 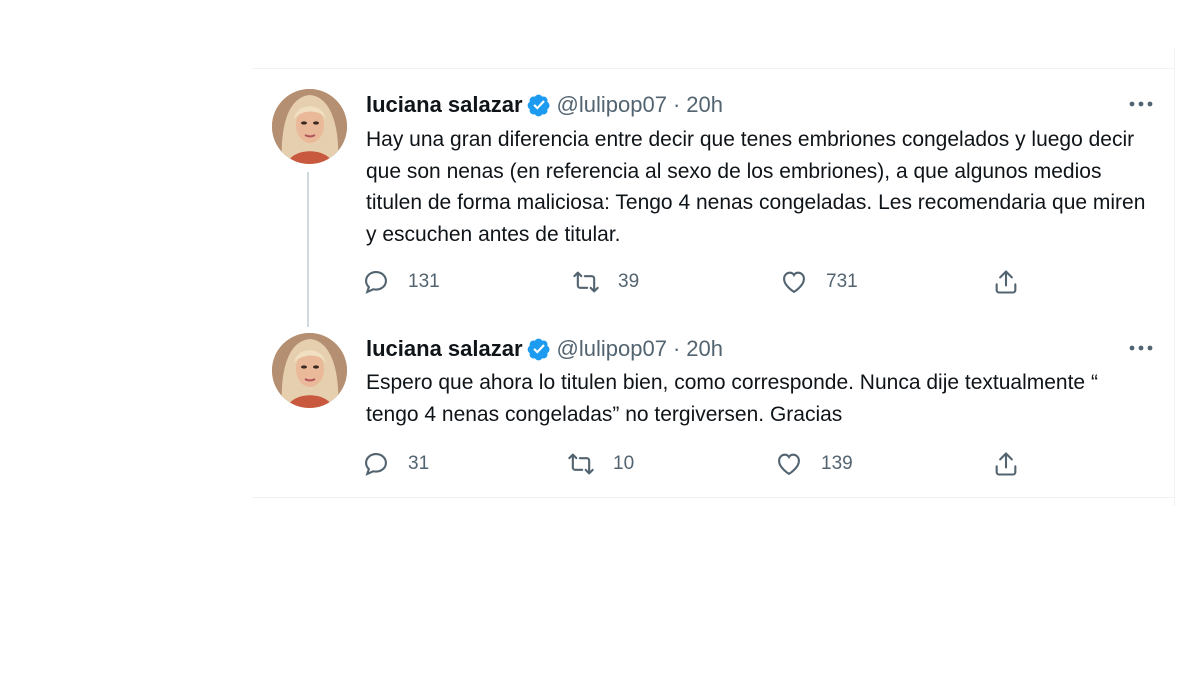 What do you see at coordinates (814, 464) in the screenshot?
I see `like-button: 139` at bounding box center [814, 464].